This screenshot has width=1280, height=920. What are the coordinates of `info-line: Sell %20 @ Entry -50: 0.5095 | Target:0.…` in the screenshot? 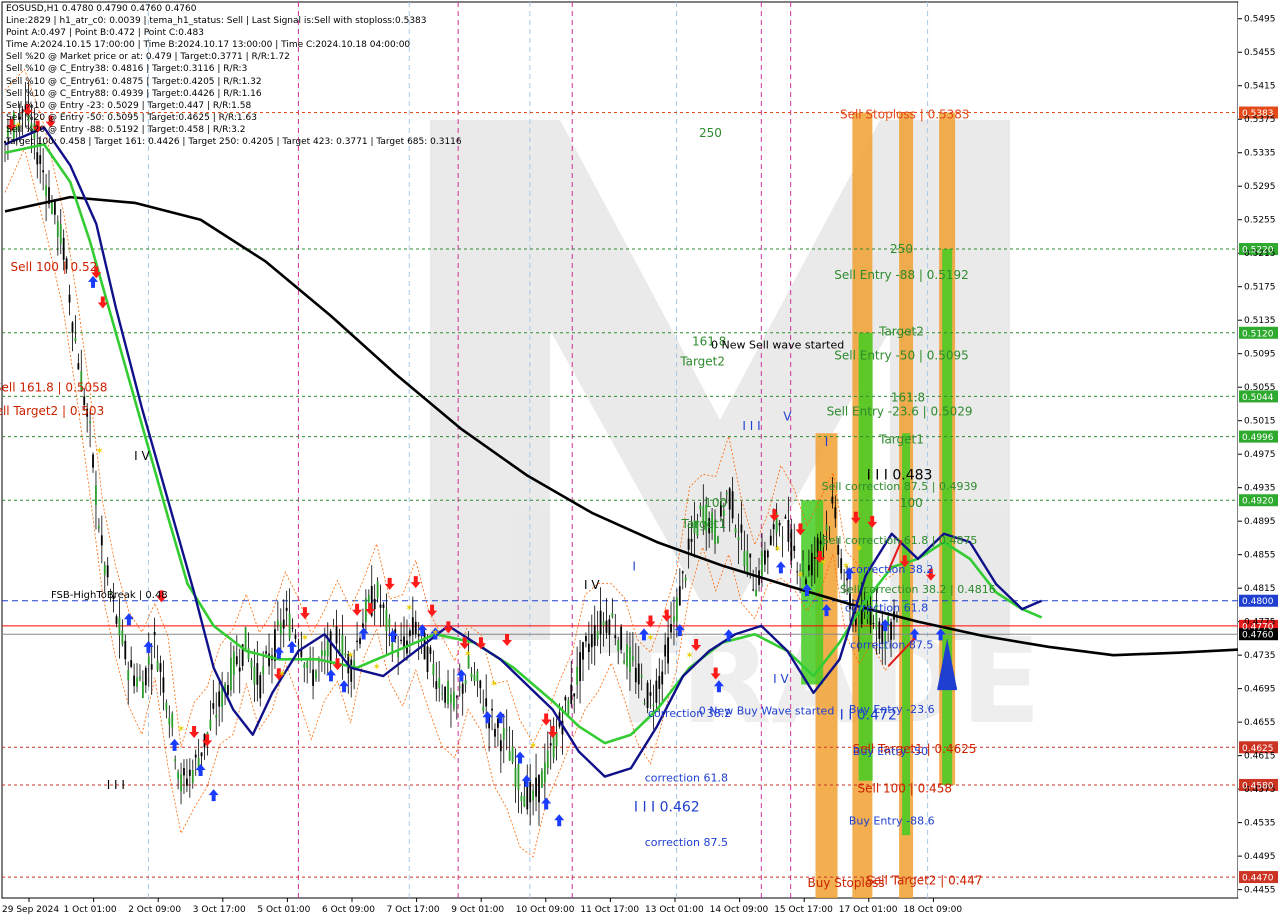 It's located at (131, 117).